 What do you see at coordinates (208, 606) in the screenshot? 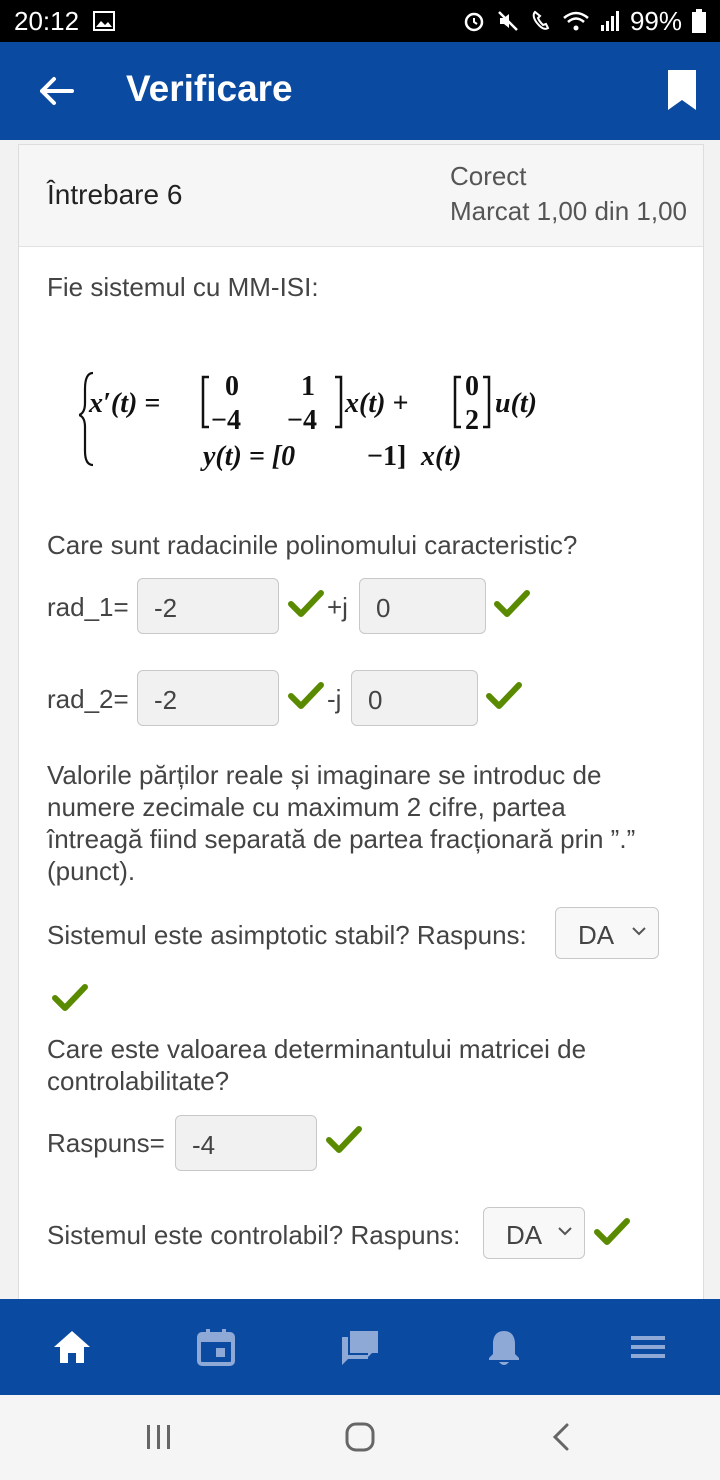
I see `rad1-real-input: -2` at bounding box center [208, 606].